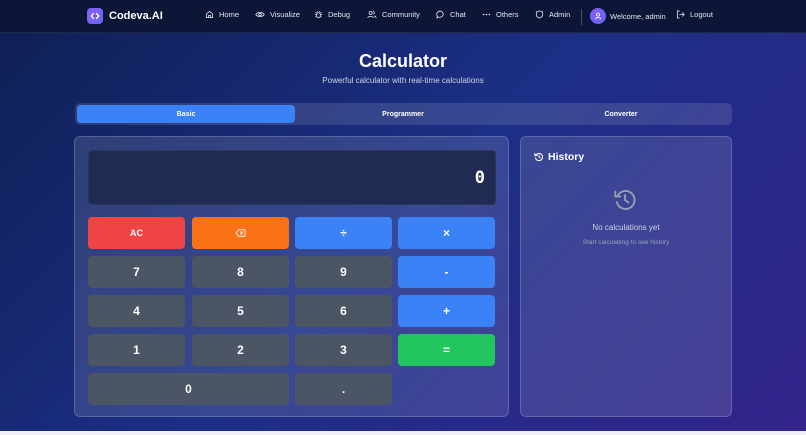 The height and width of the screenshot is (435, 806). I want to click on clear-button: AC, so click(136, 233).